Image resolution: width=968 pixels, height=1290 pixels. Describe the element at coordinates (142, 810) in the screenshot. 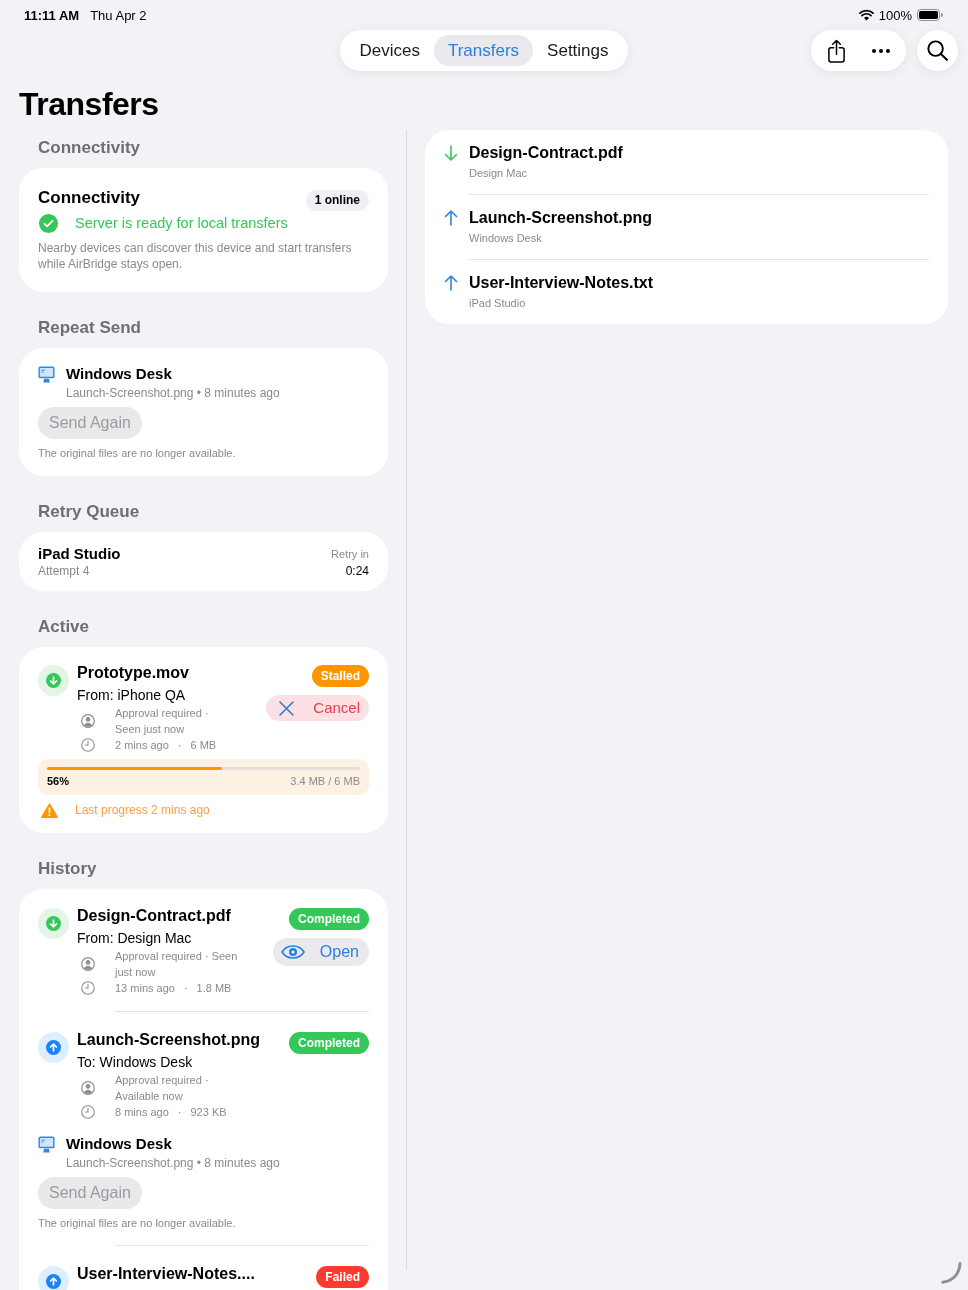

I see `warning-text: Last progress 2 mins ago` at that location.